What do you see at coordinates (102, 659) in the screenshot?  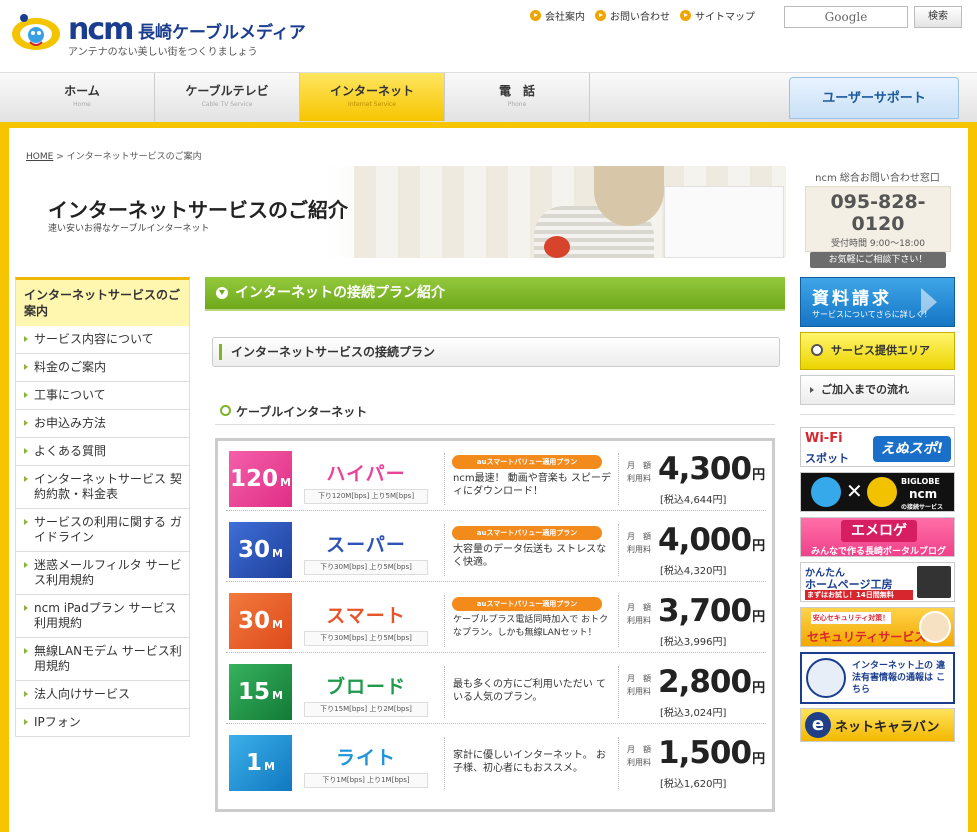 I see `sidebar-item-wlan-modem: 無線LANモデム サービス利用規約` at bounding box center [102, 659].